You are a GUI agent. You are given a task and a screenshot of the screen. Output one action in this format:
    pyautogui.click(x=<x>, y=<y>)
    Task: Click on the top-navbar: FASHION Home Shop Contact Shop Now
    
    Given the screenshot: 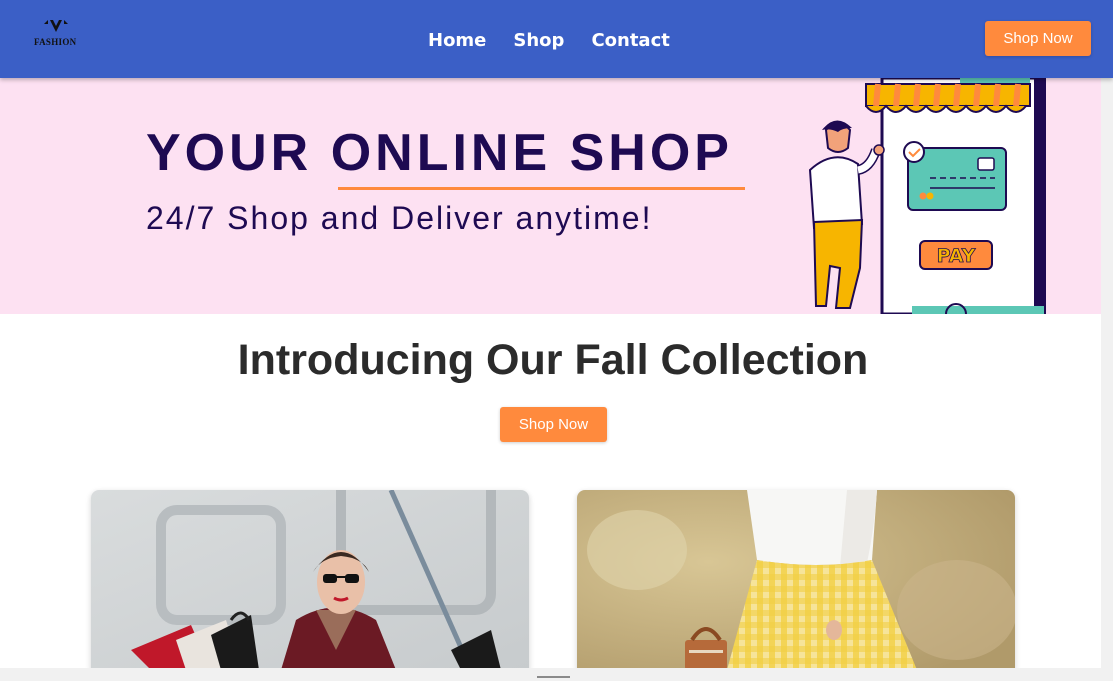 What is the action you would take?
    pyautogui.click(x=556, y=39)
    